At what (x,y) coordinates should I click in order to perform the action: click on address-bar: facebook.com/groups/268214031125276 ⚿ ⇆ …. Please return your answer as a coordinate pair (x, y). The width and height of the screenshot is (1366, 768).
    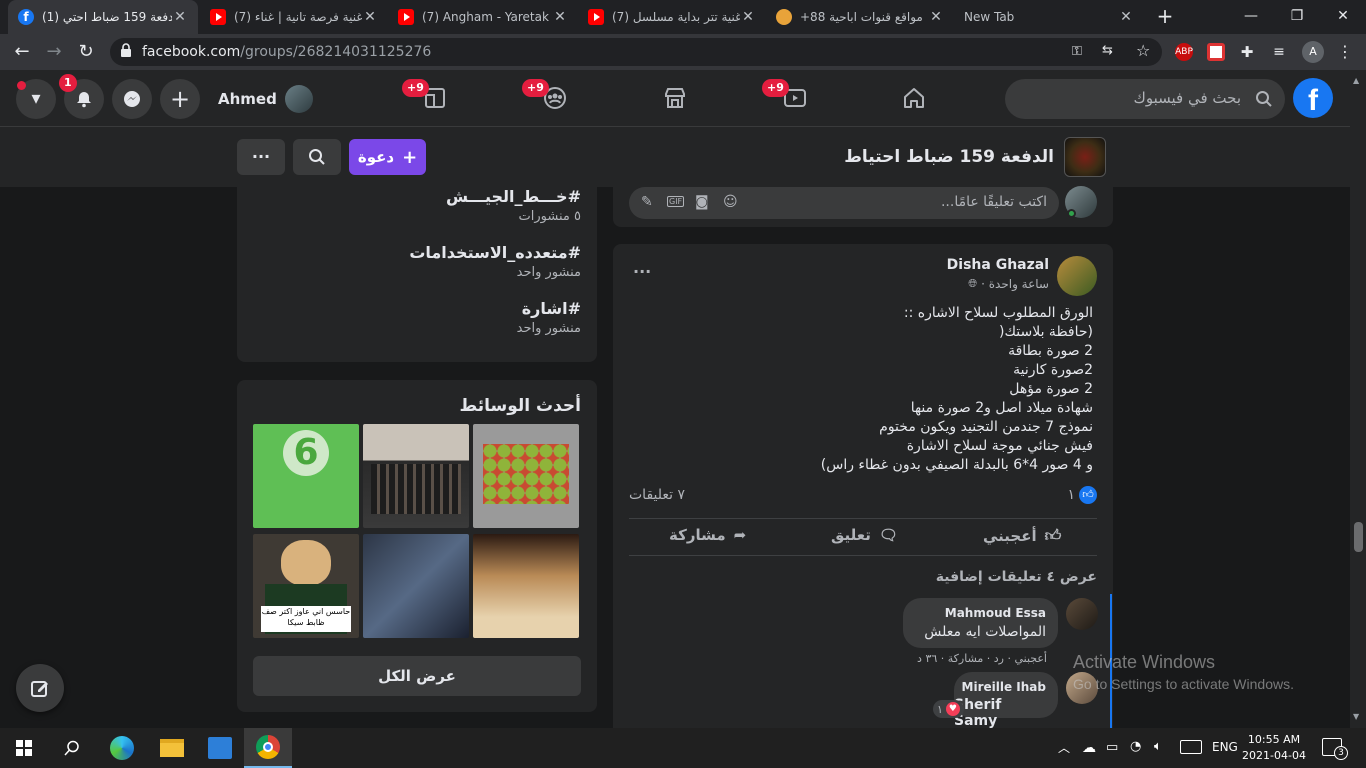
    Looking at the image, I should click on (636, 52).